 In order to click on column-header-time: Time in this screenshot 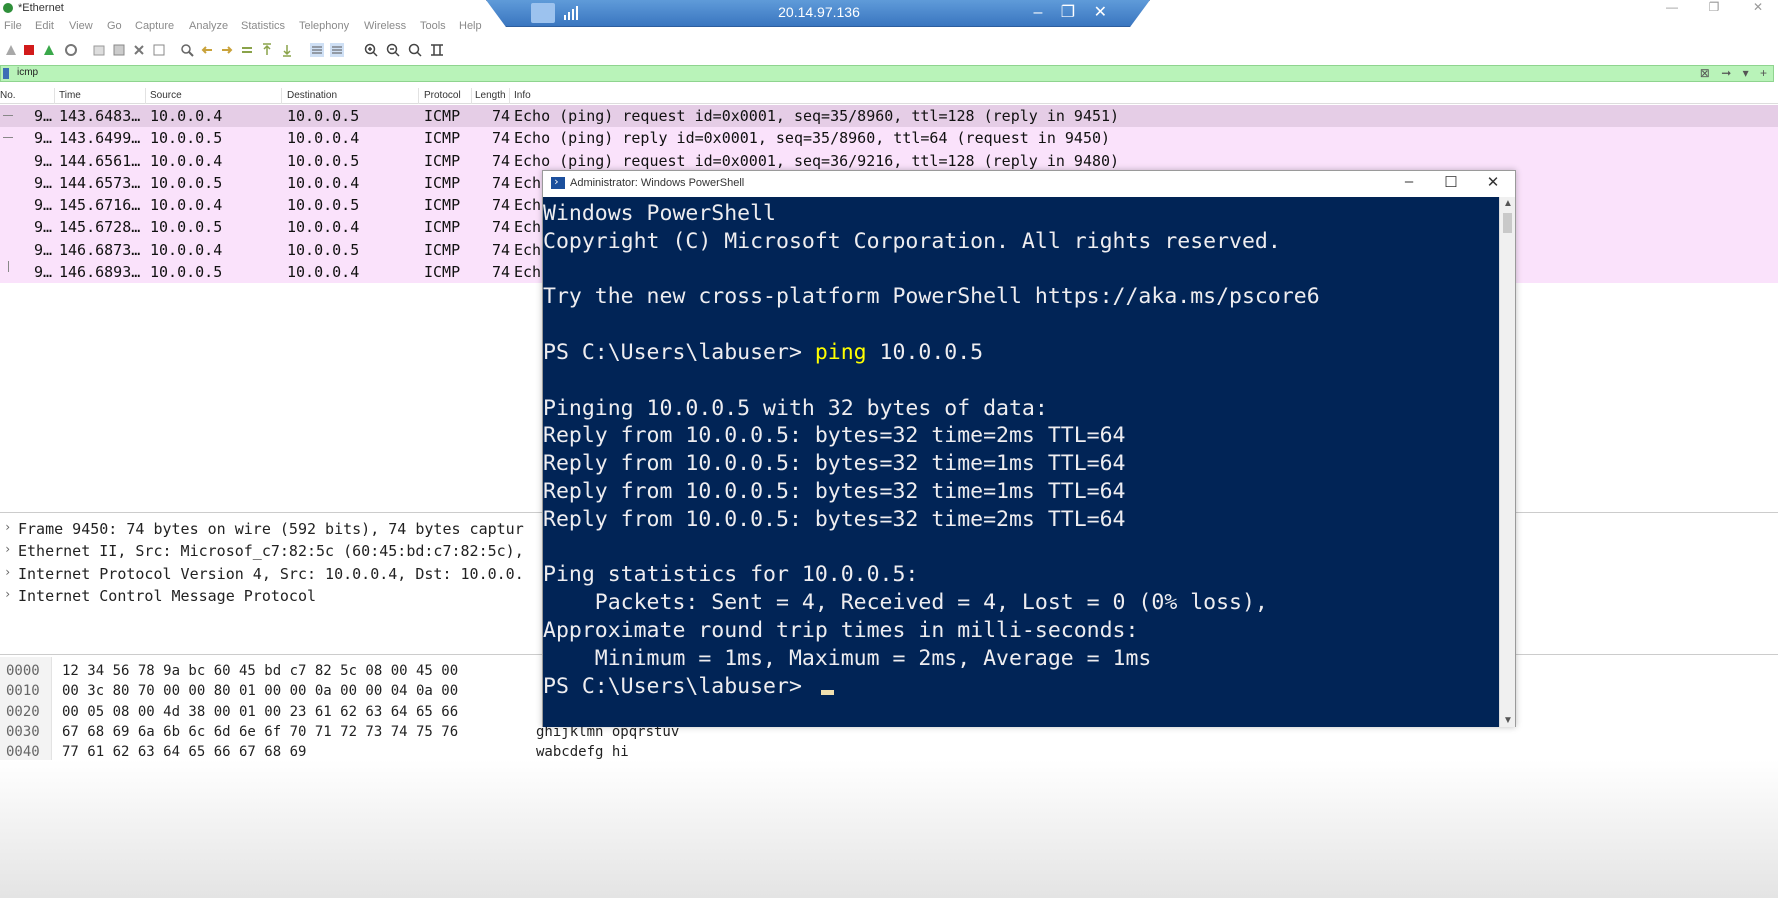, I will do `click(70, 95)`.